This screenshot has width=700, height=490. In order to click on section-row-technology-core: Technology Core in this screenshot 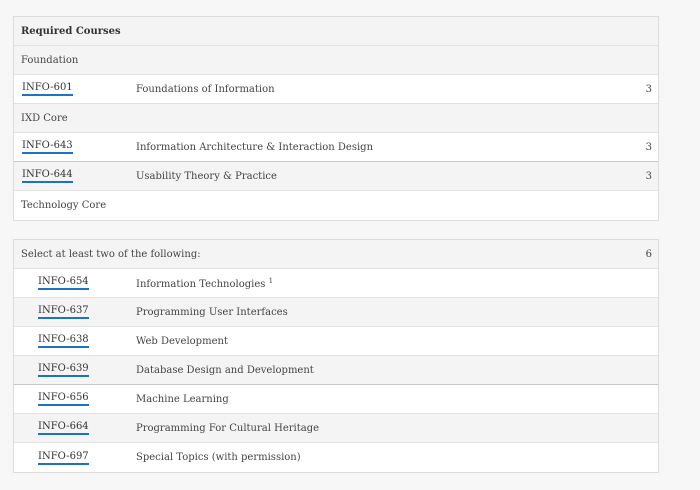, I will do `click(336, 205)`.